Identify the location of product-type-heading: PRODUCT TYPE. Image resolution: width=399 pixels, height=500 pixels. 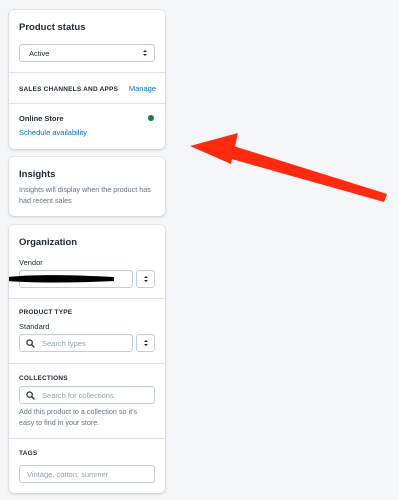
(46, 312).